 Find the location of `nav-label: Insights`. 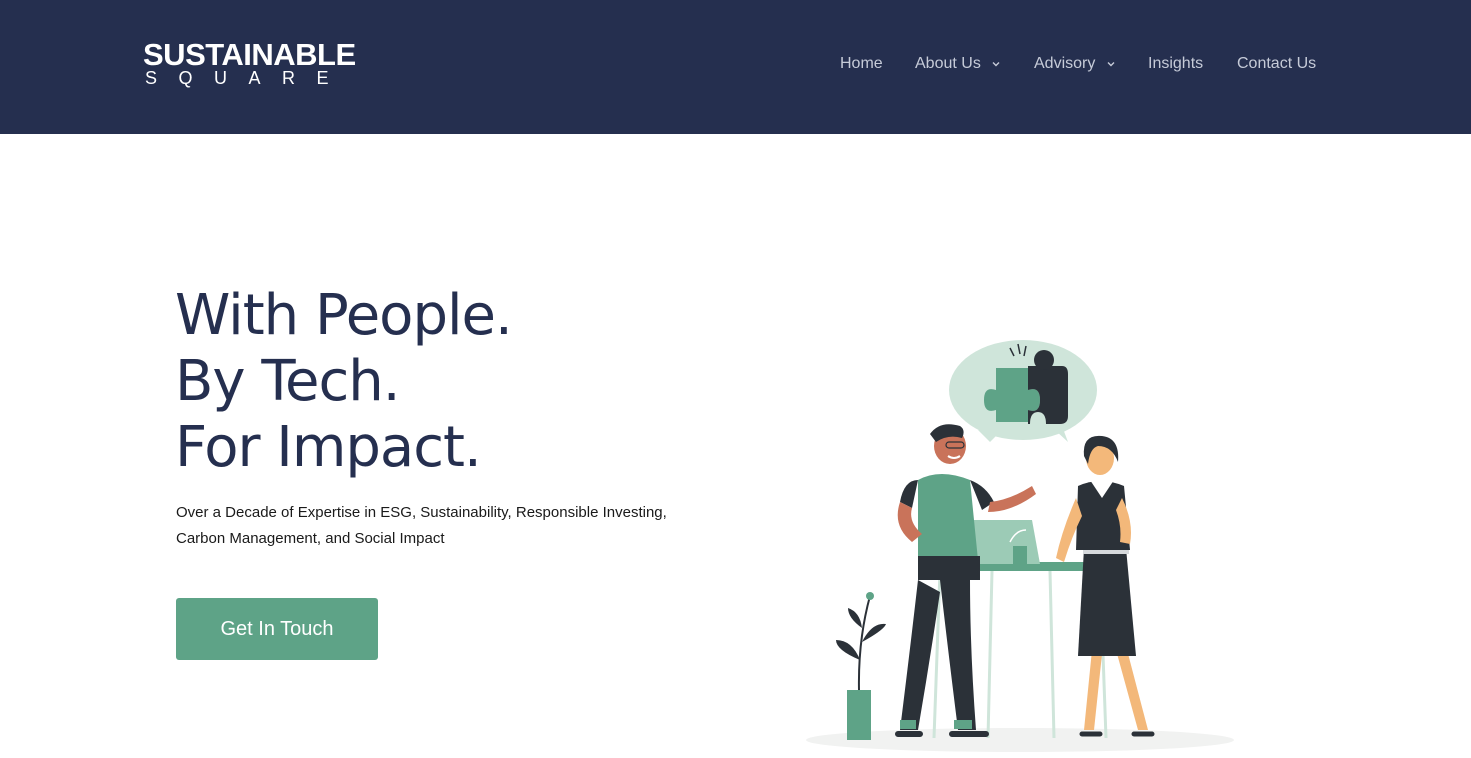

nav-label: Insights is located at coordinates (1176, 63).